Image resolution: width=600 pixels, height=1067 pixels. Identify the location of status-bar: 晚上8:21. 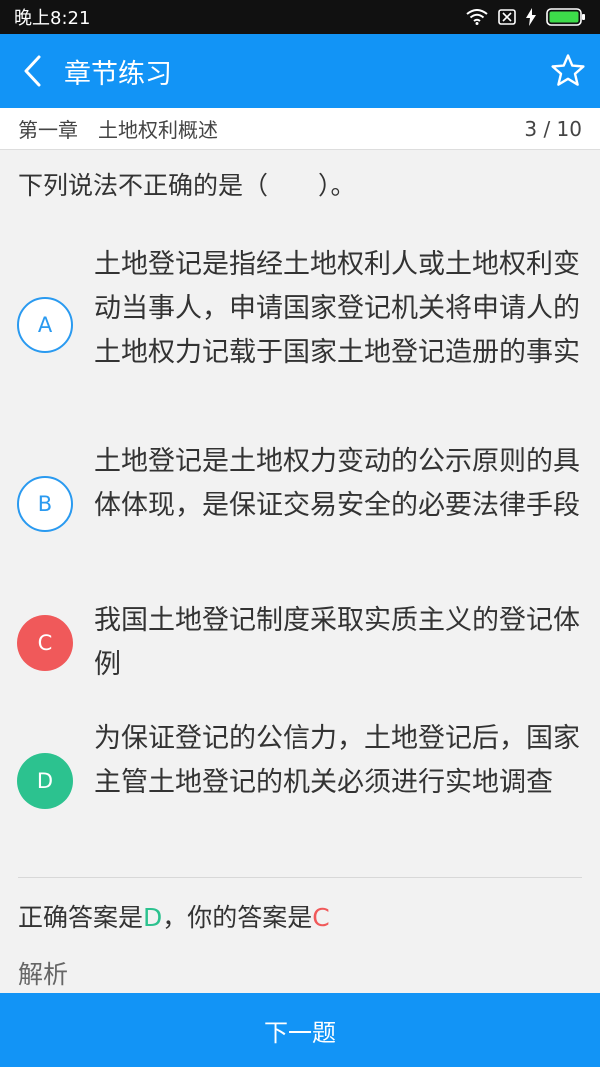
(300, 17).